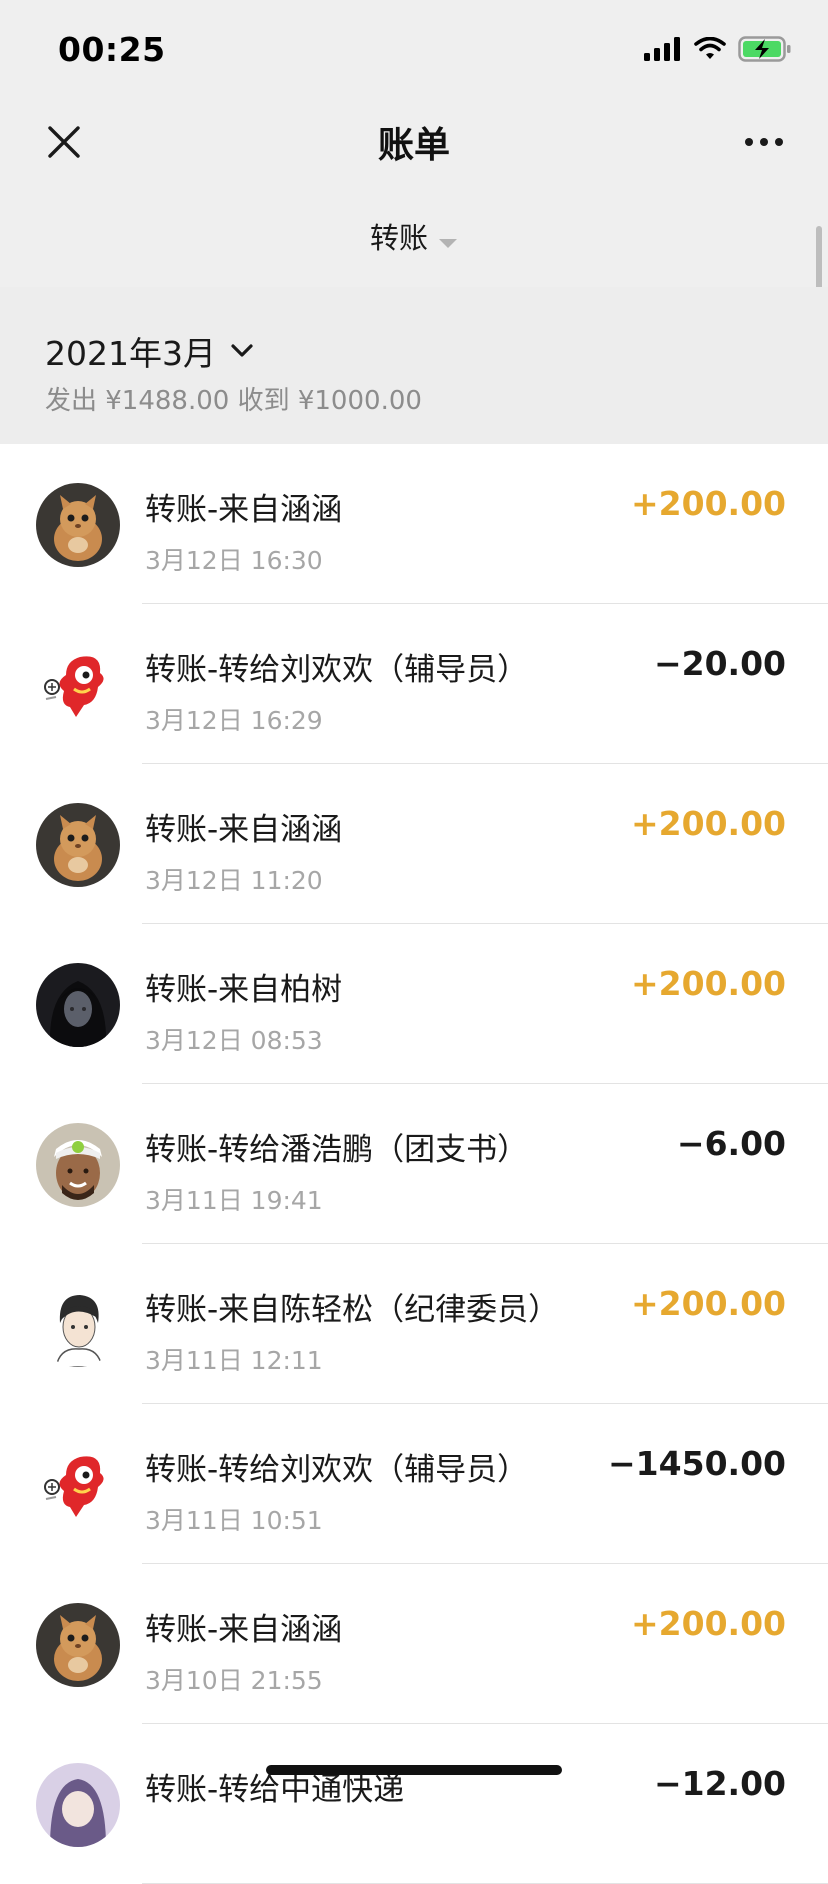 The height and width of the screenshot is (1884, 828). Describe the element at coordinates (234, 1680) in the screenshot. I see `transaction-time: 3月10日 21:55` at that location.